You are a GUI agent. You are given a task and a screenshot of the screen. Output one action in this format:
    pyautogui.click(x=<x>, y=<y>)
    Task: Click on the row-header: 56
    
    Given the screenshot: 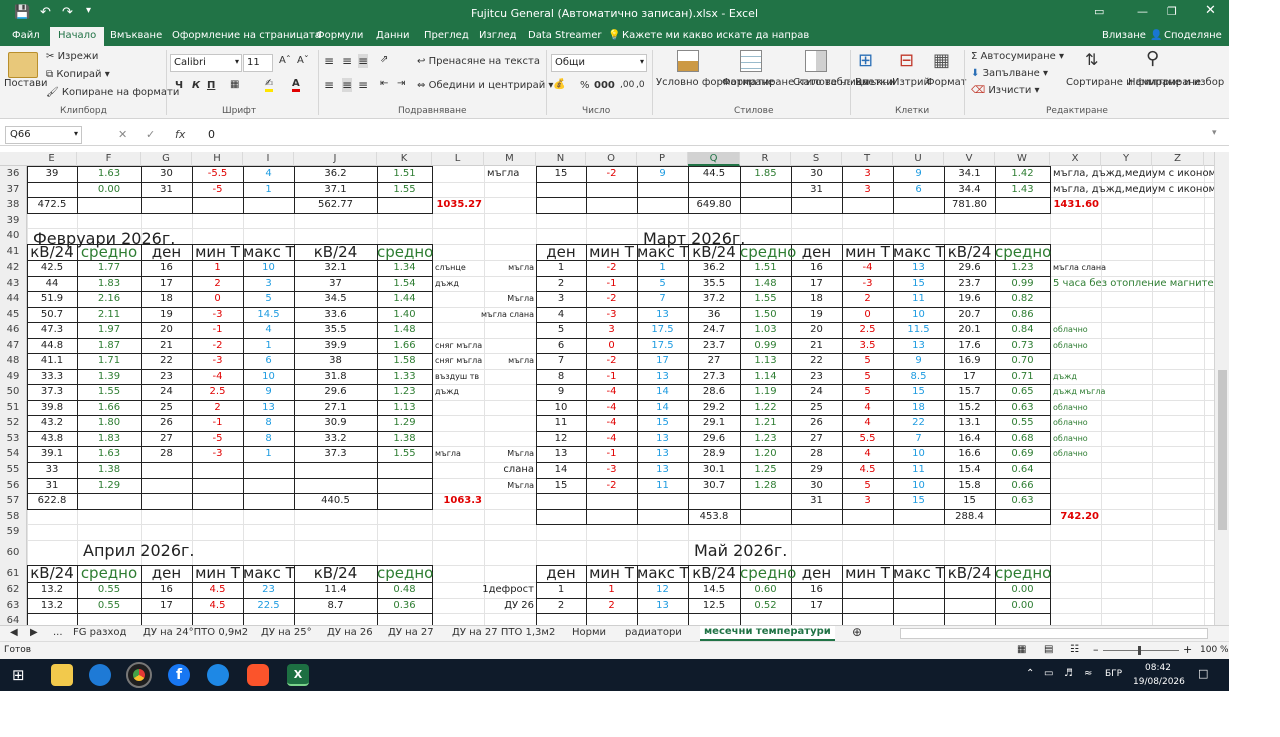 What is the action you would take?
    pyautogui.click(x=13, y=485)
    